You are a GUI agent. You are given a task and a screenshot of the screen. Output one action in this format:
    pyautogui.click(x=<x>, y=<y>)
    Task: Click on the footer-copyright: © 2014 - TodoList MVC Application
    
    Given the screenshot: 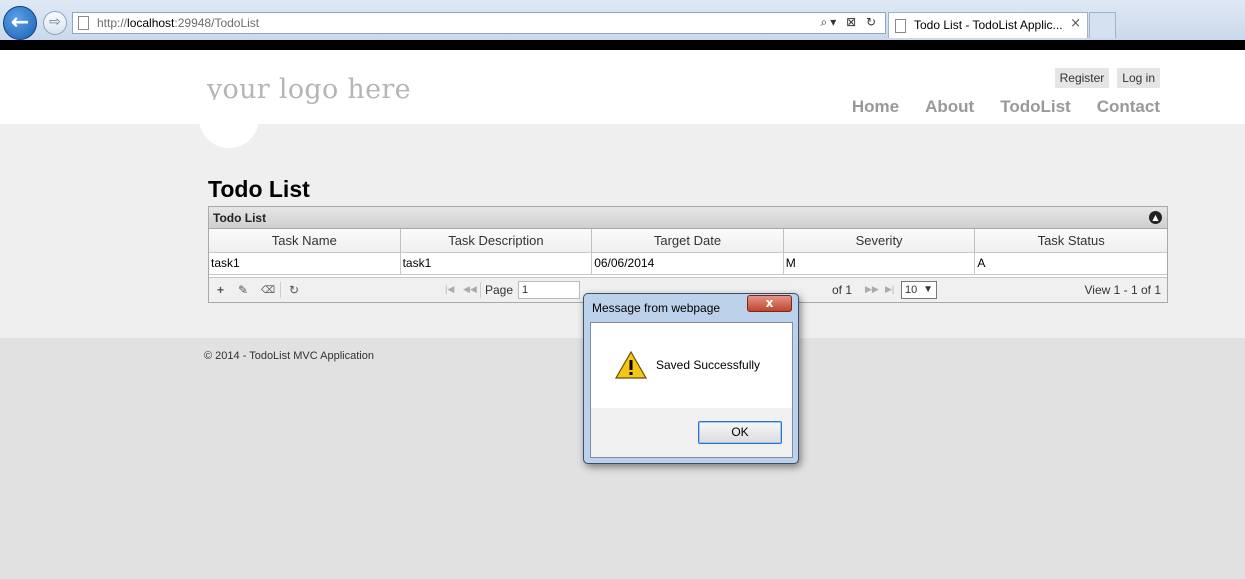 What is the action you would take?
    pyautogui.click(x=289, y=356)
    